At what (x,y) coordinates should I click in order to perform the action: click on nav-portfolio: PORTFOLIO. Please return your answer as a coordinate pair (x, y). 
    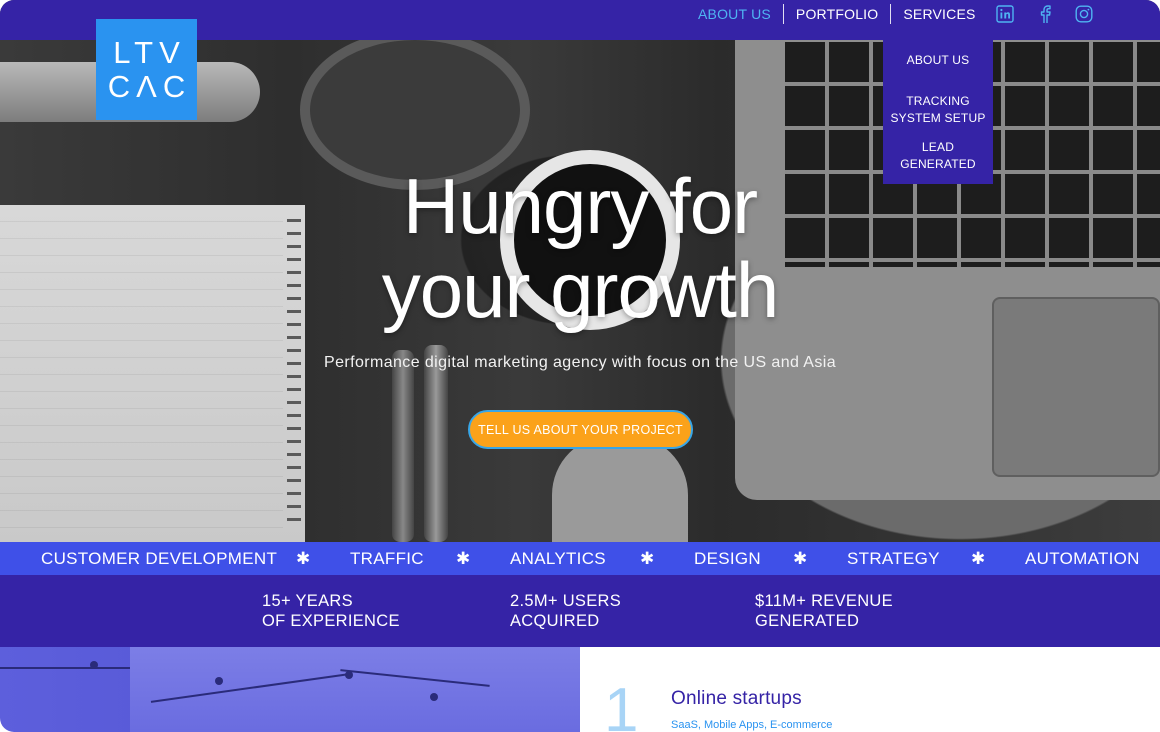
    Looking at the image, I should click on (837, 14).